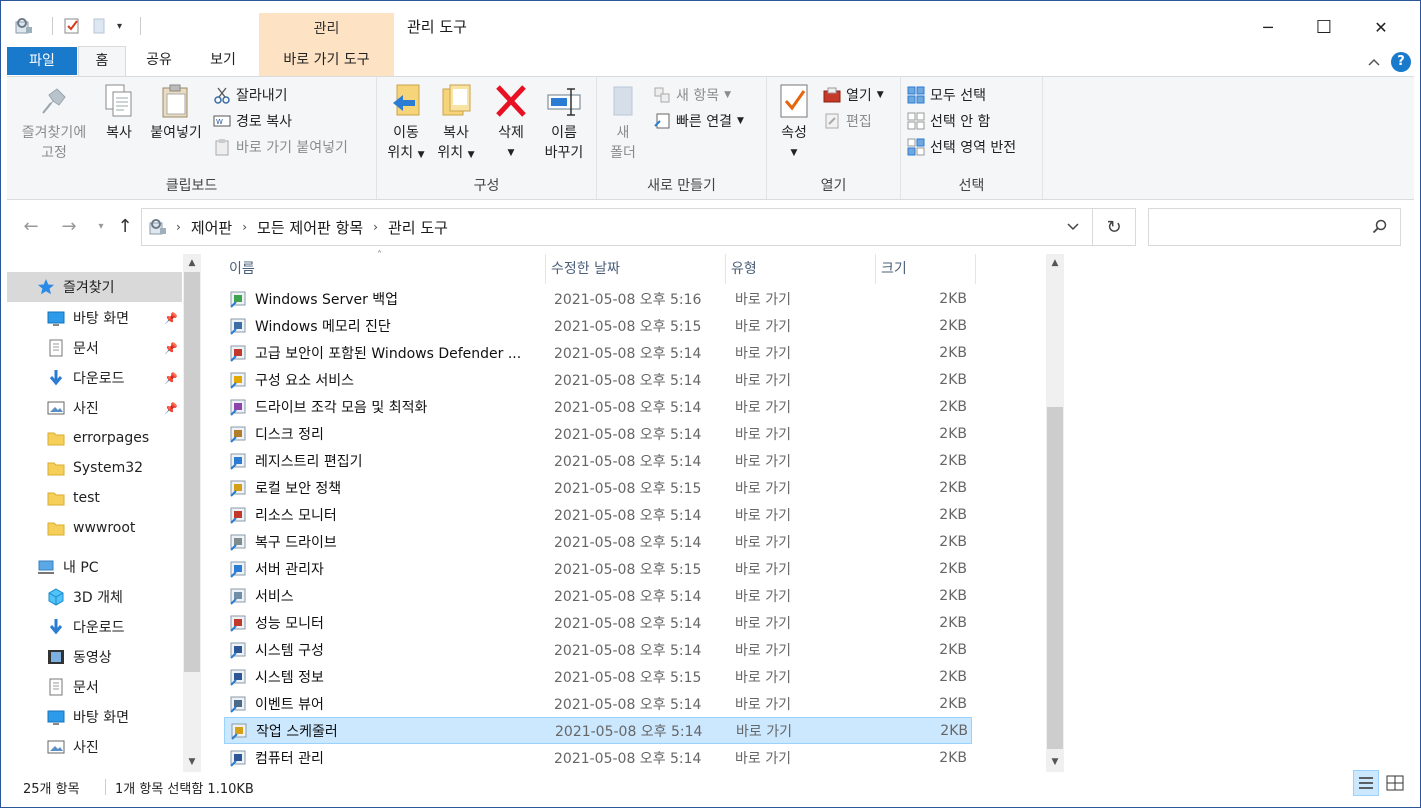  I want to click on nav-item-system32: System32, so click(94, 468).